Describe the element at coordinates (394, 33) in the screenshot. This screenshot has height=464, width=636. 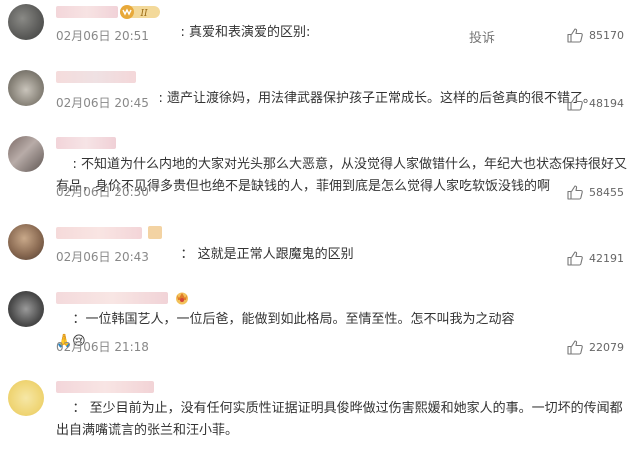
I see `comment-text: : 真爱和表演爱的区别:` at that location.